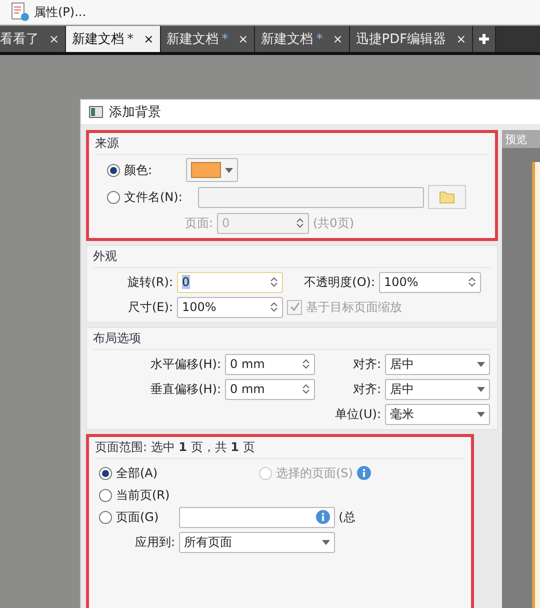  Describe the element at coordinates (135, 112) in the screenshot. I see `window-title: 添加背景` at that location.